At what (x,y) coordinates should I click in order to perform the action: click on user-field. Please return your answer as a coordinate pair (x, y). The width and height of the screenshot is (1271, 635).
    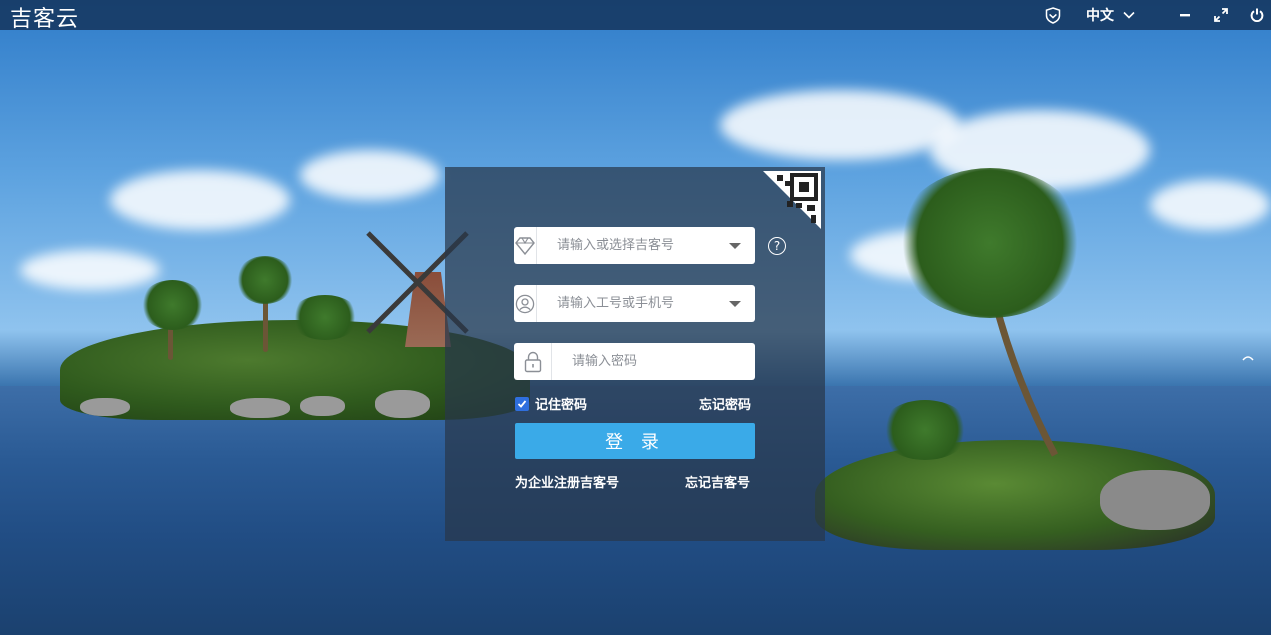
    Looking at the image, I should click on (634, 303).